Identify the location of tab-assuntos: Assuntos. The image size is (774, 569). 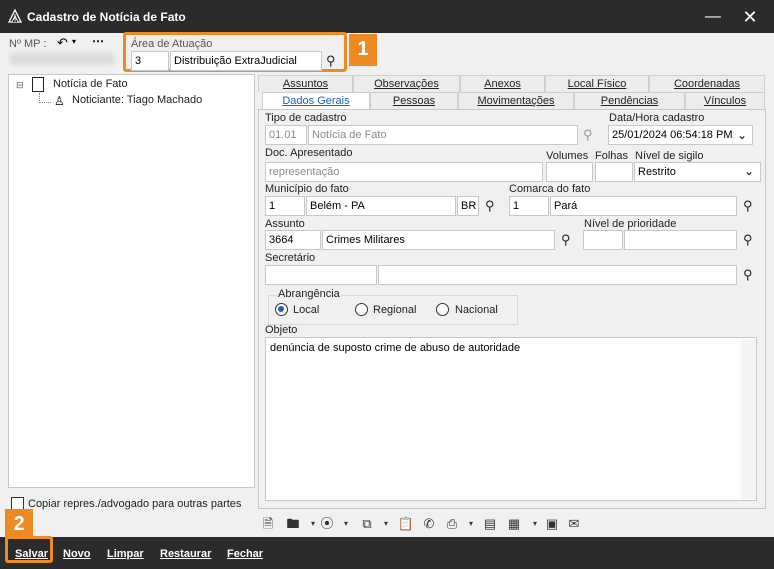
(305, 83).